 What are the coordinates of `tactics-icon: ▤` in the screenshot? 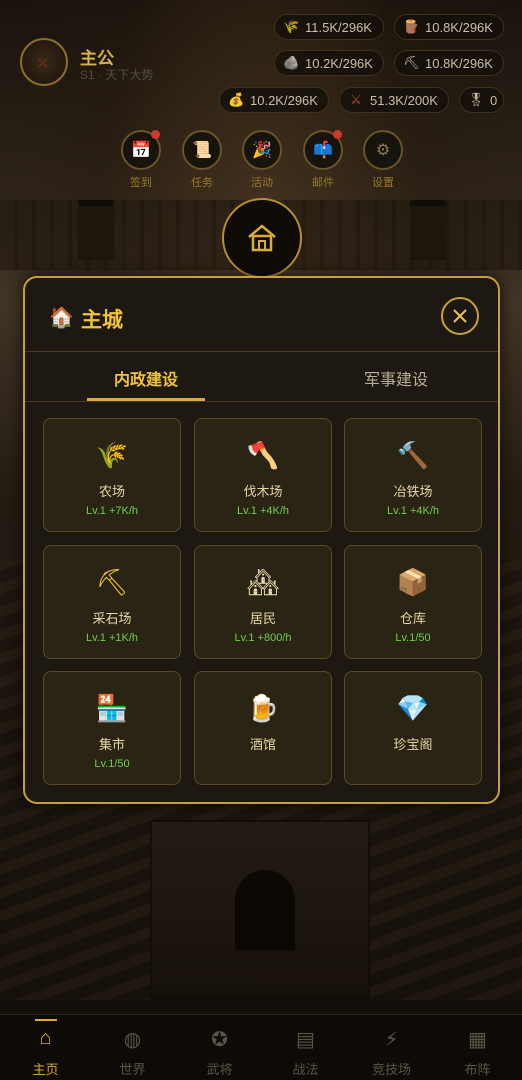 It's located at (305, 1040).